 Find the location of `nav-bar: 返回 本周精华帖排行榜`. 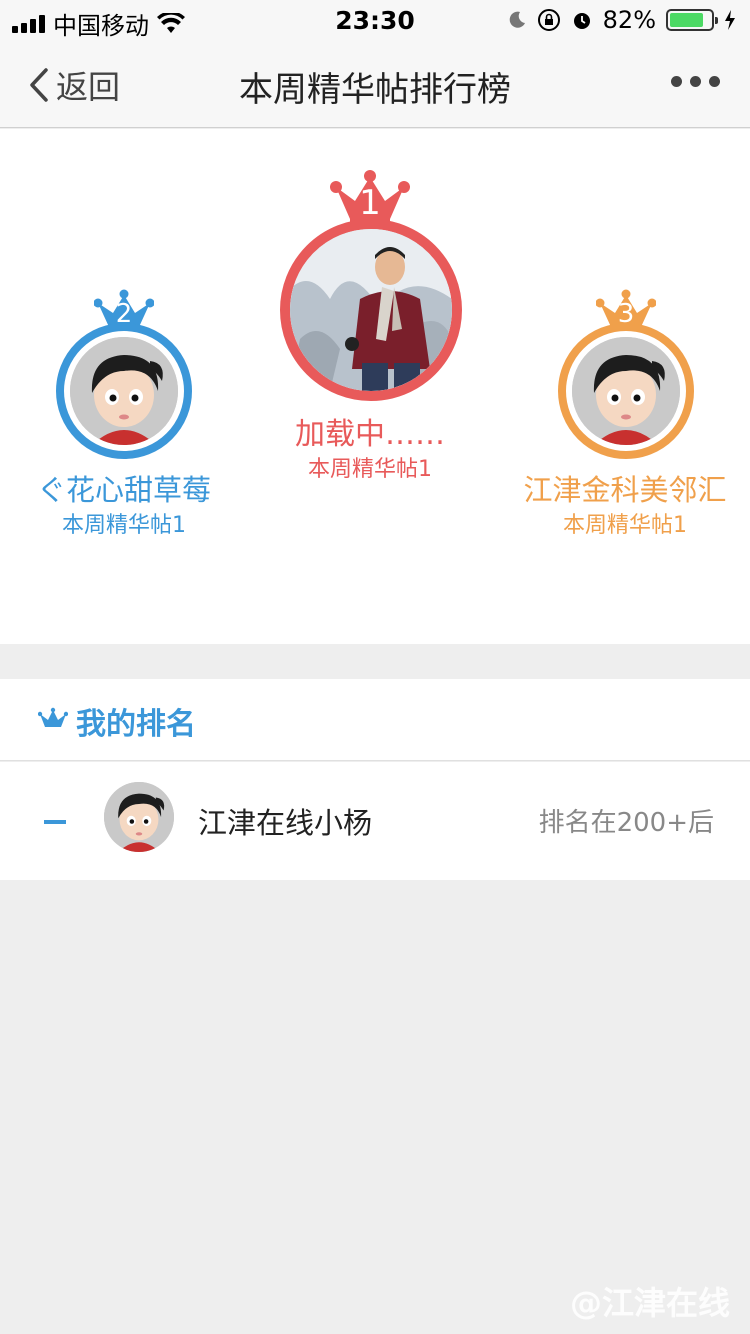

nav-bar: 返回 本周精华帖排行榜 is located at coordinates (375, 84).